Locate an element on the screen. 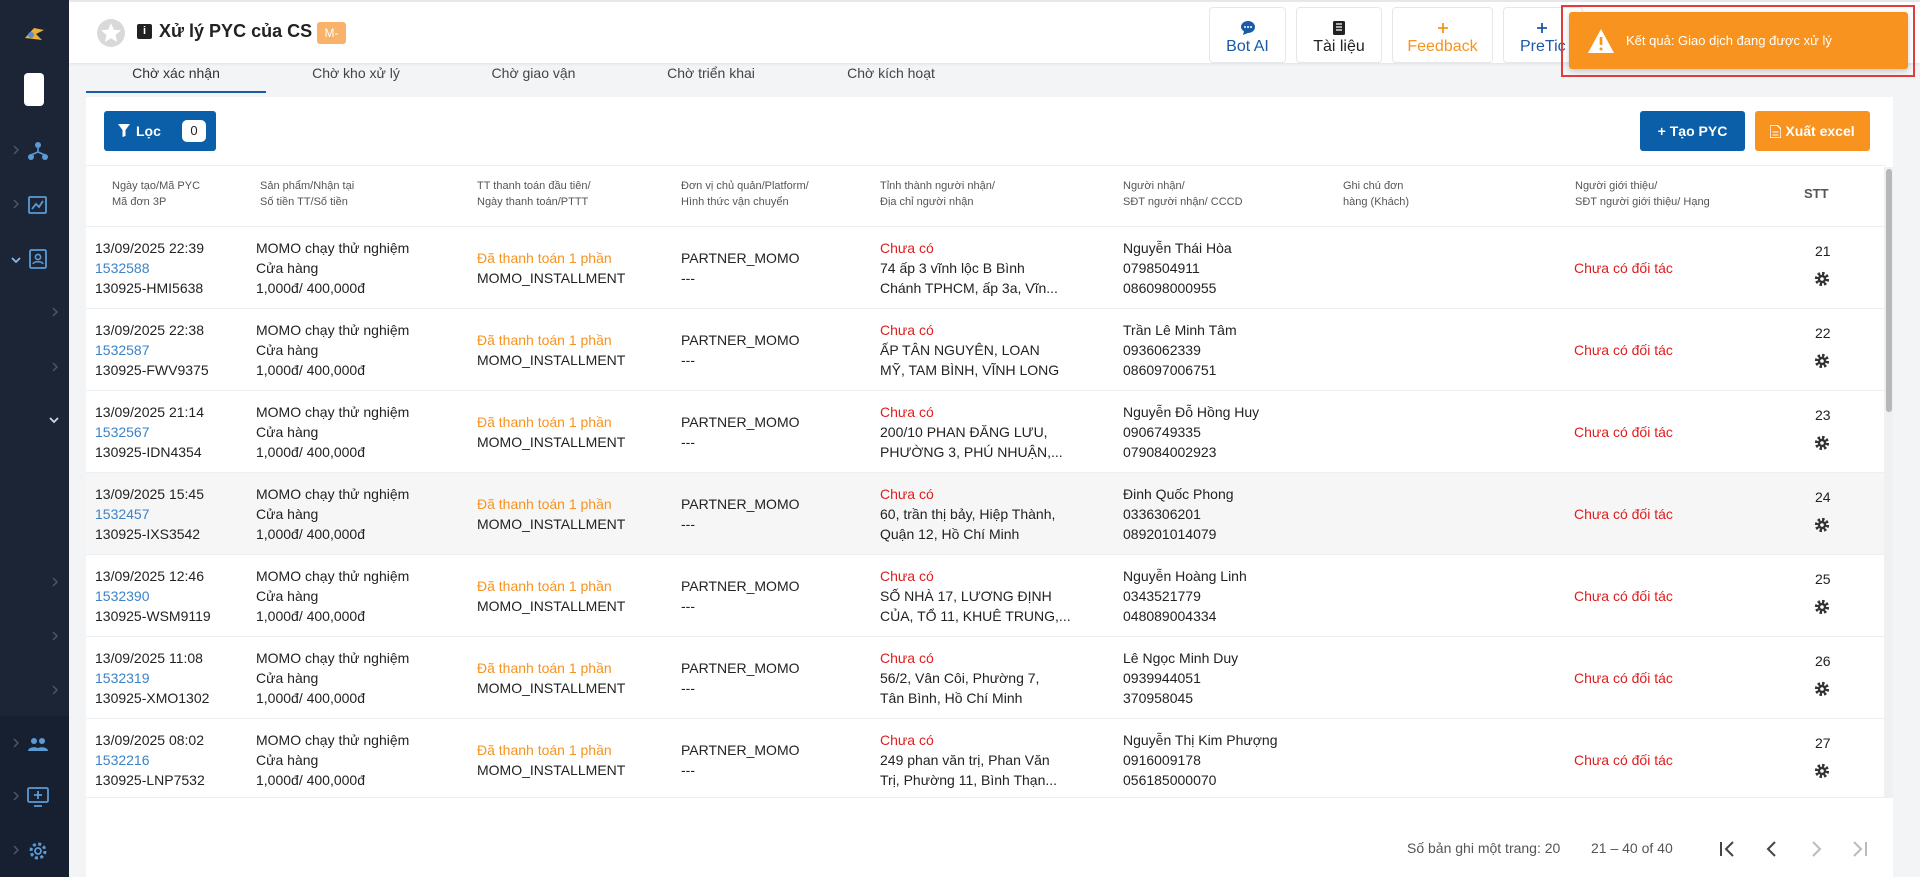  sidebar-item-settings is located at coordinates (34, 850).